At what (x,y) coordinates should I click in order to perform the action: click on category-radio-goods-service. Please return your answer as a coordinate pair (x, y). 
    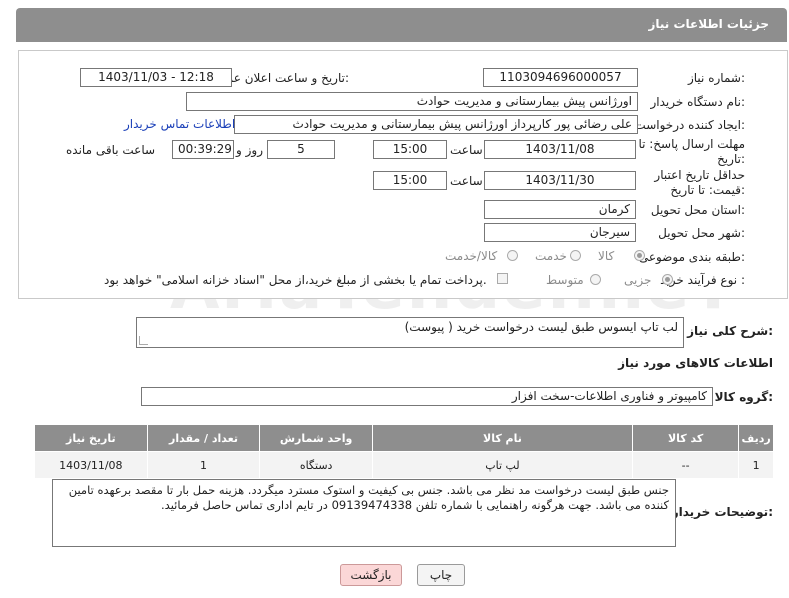
    Looking at the image, I should click on (512, 255).